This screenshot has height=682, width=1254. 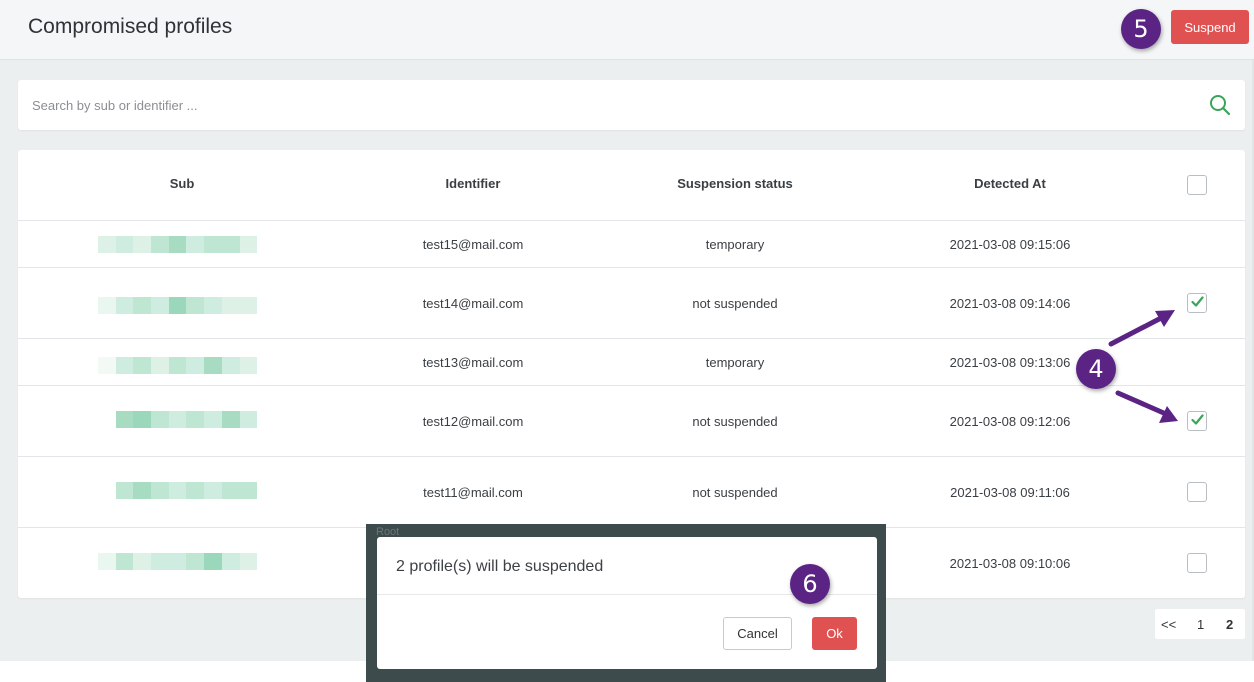 What do you see at coordinates (627, 603) in the screenshot?
I see `confirm-suspend-dialog: 2 profile(s) will be suspended Cancel Ok` at bounding box center [627, 603].